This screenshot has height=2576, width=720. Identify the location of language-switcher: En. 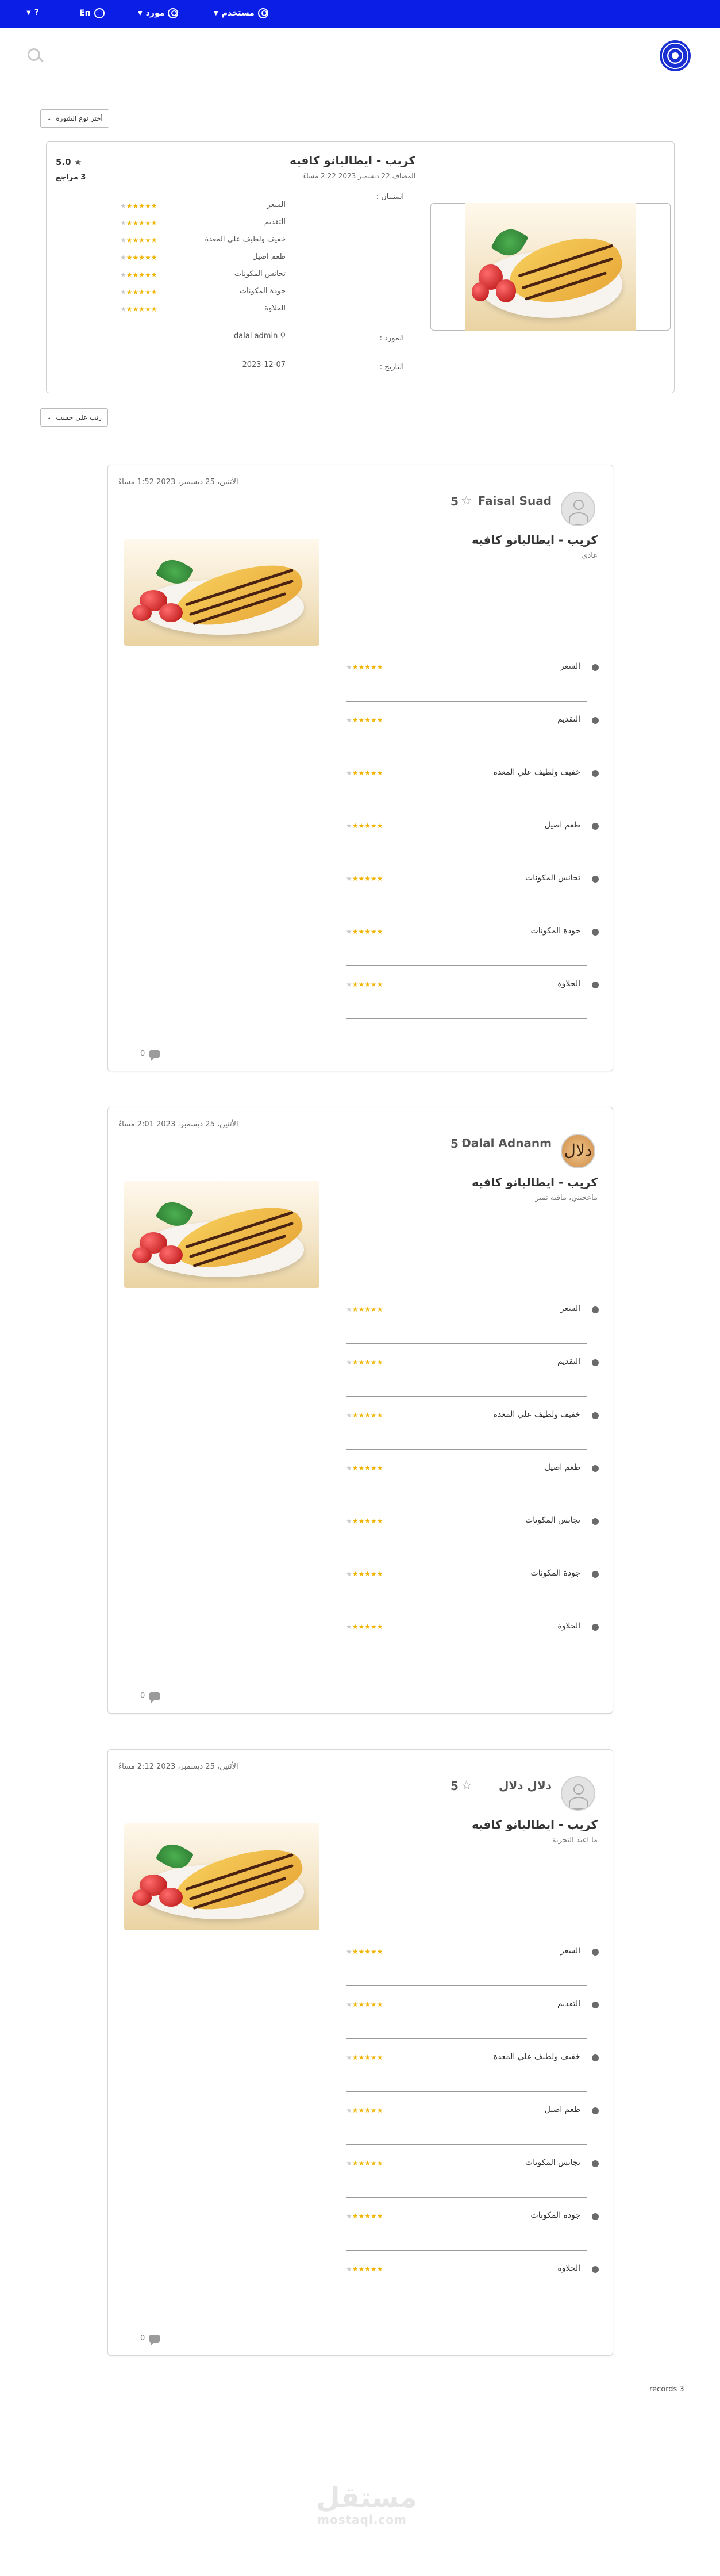
(92, 13).